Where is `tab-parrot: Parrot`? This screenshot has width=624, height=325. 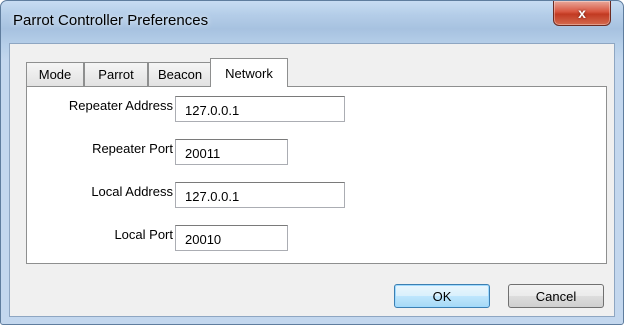 tab-parrot: Parrot is located at coordinates (116, 74).